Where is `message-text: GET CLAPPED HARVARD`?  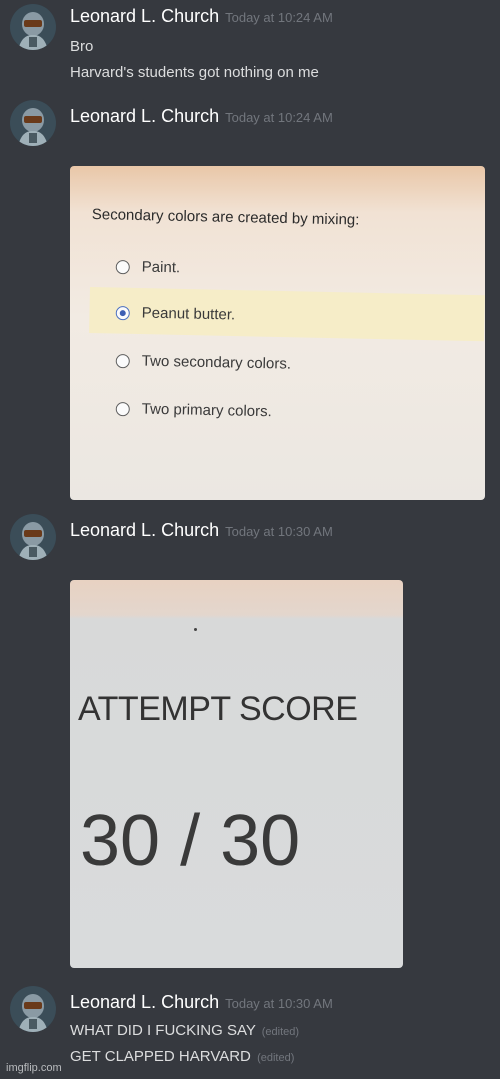
message-text: GET CLAPPED HARVARD is located at coordinates (160, 1056).